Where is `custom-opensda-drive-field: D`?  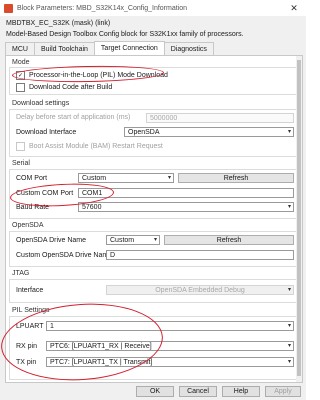
custom-opensda-drive-field: D is located at coordinates (200, 255).